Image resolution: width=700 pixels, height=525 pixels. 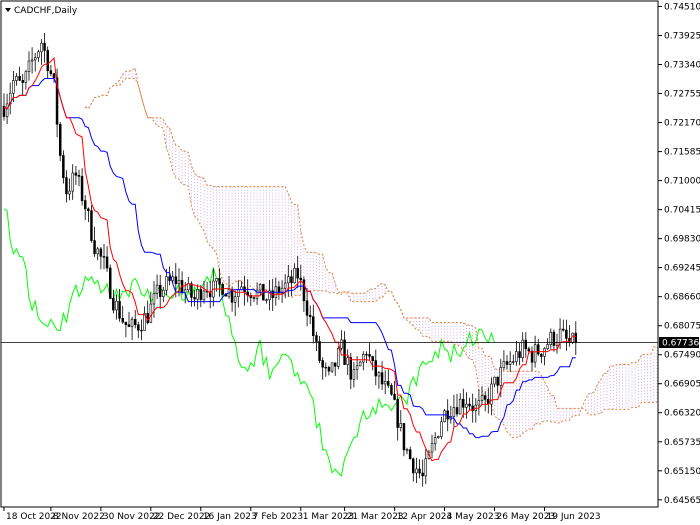 I want to click on x-tick-label: 19 Jun 2023, so click(x=574, y=517).